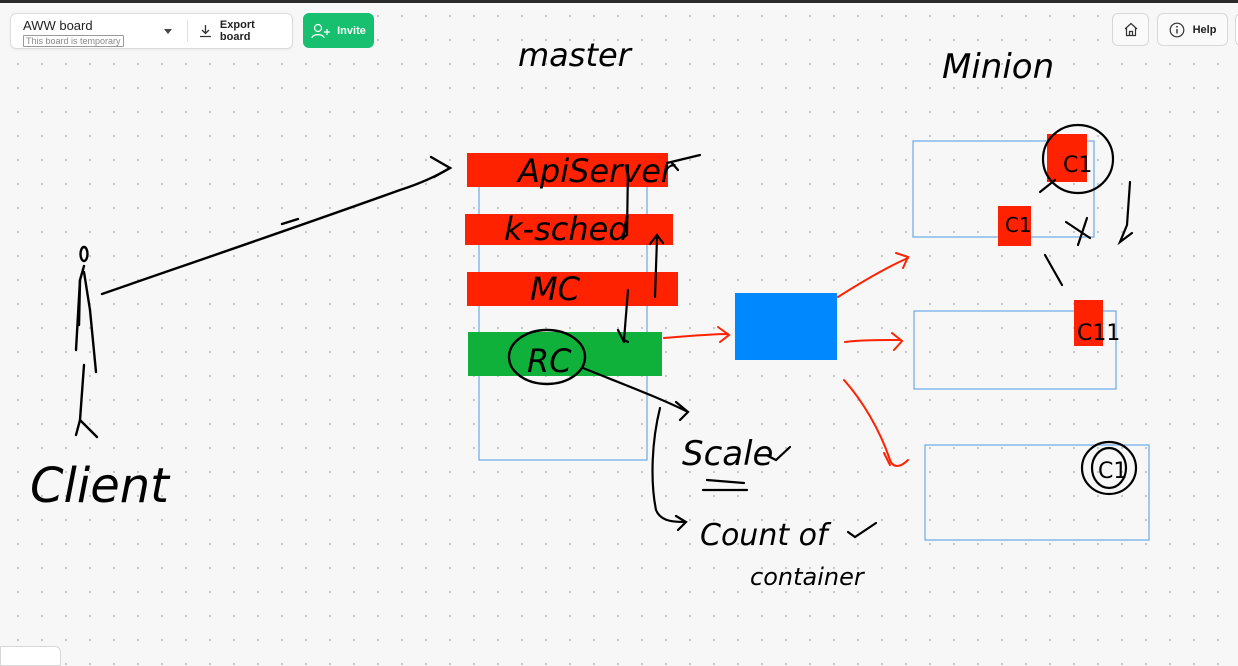 This screenshot has height=666, width=1238. I want to click on ksched-label: k-sched, so click(566, 229).